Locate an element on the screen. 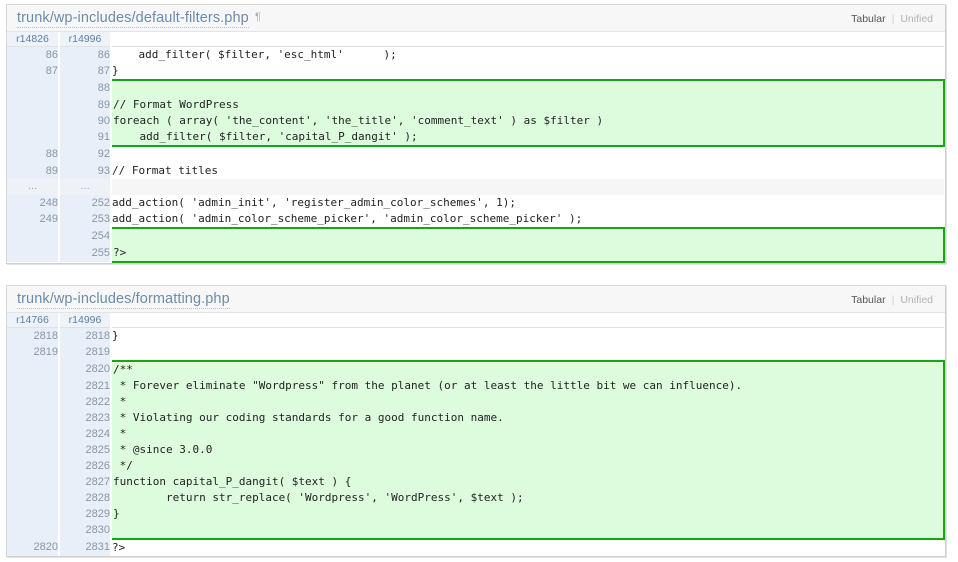 Image resolution: width=958 pixels, height=562 pixels. diff-row-added: 2822 * is located at coordinates (476, 402).